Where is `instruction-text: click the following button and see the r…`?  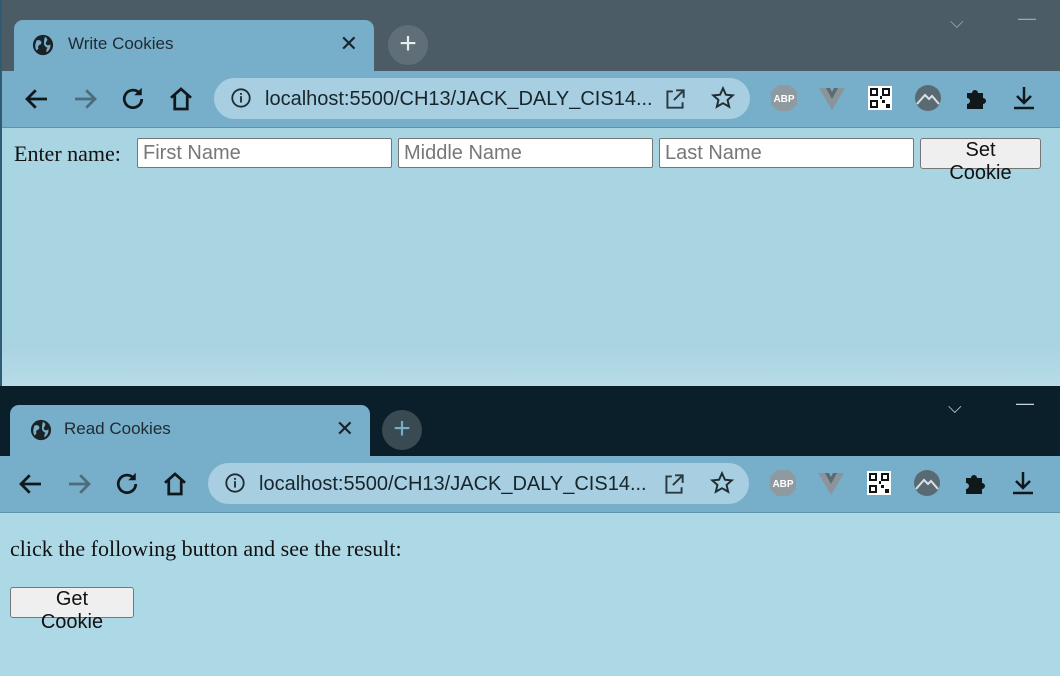 instruction-text: click the following button and see the r… is located at coordinates (206, 548).